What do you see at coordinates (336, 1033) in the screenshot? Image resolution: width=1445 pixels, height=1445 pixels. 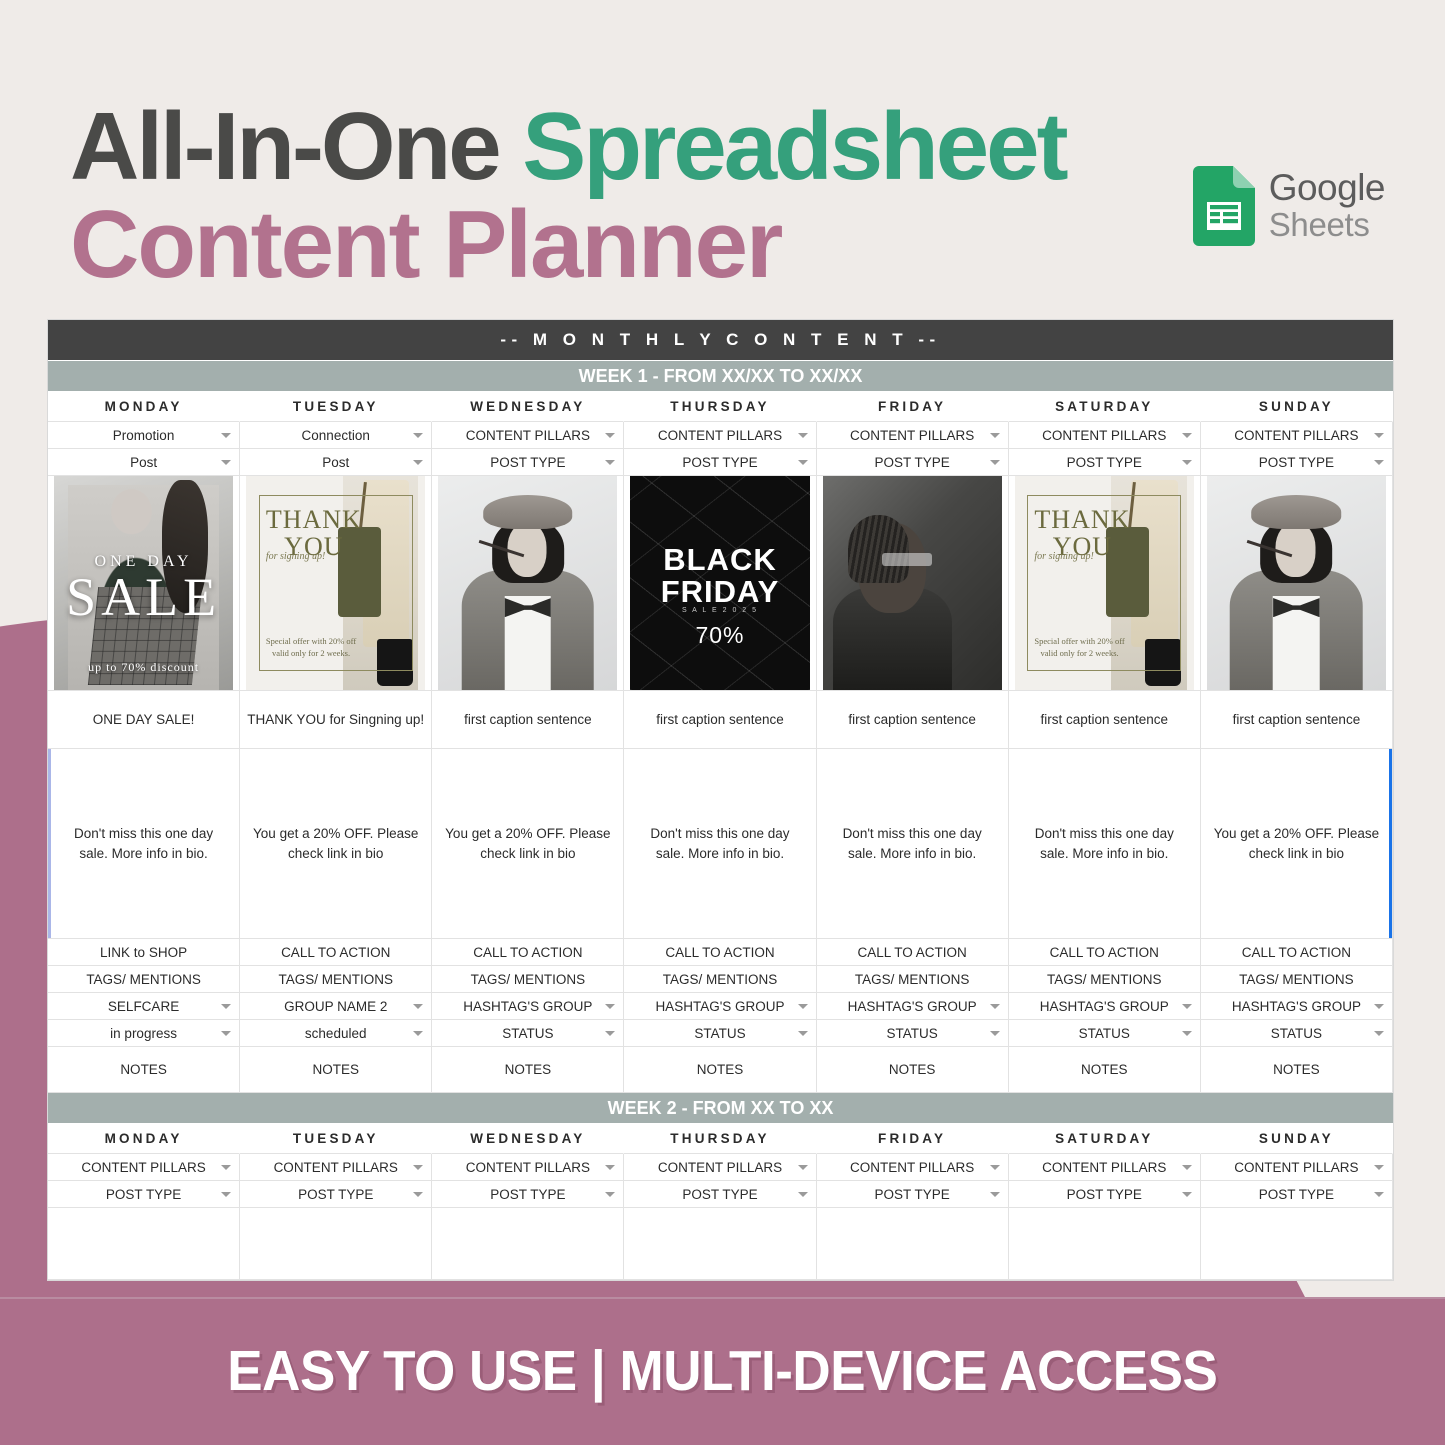 I see `status-dropdown: scheduled` at bounding box center [336, 1033].